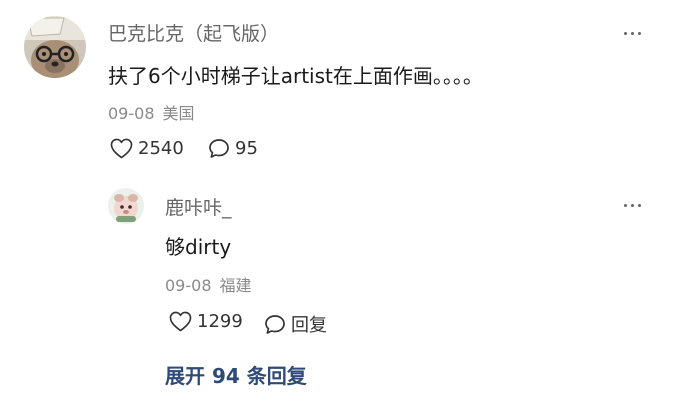 Image resolution: width=682 pixels, height=412 pixels. Describe the element at coordinates (198, 206) in the screenshot. I see `username: 鹿咔咔_` at that location.